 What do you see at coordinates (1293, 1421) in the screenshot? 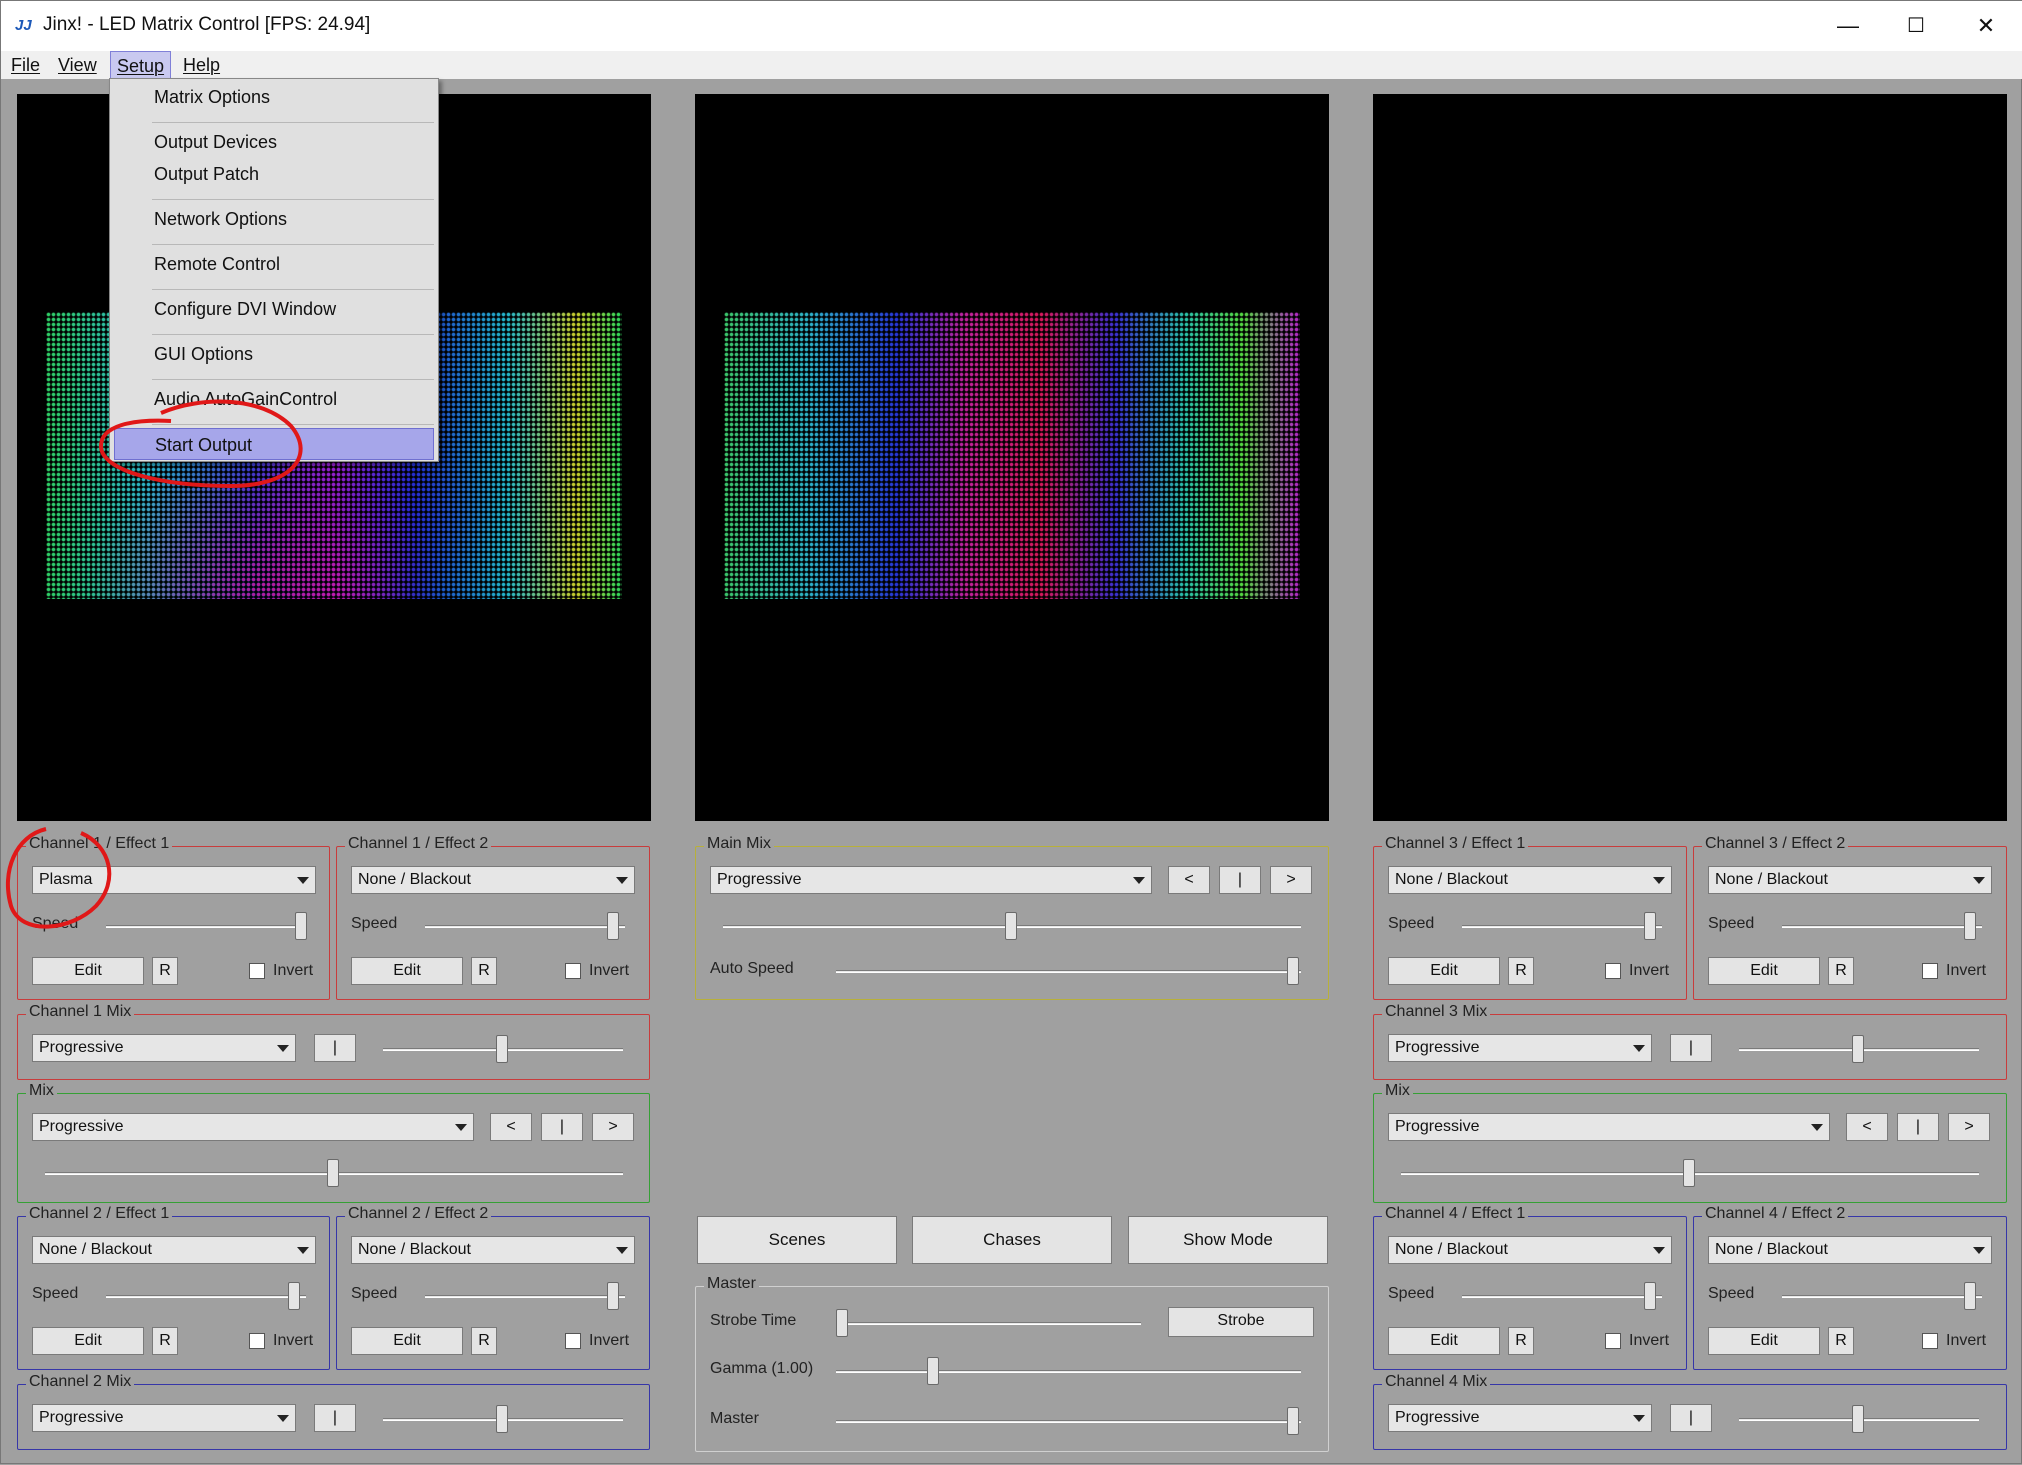
I see `master-slider-thumb` at bounding box center [1293, 1421].